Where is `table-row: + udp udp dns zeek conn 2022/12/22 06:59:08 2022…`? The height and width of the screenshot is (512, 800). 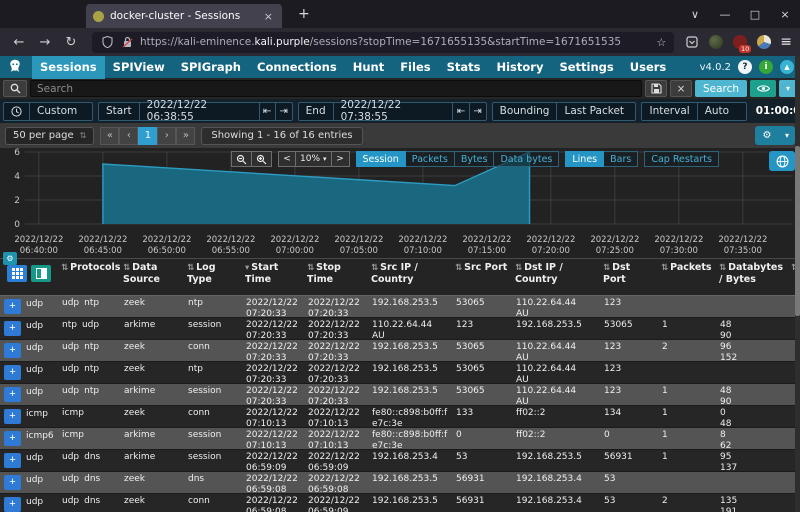 table-row: + udp udp dns zeek conn 2022/12/22 06:59:08 2022… is located at coordinates (400, 503).